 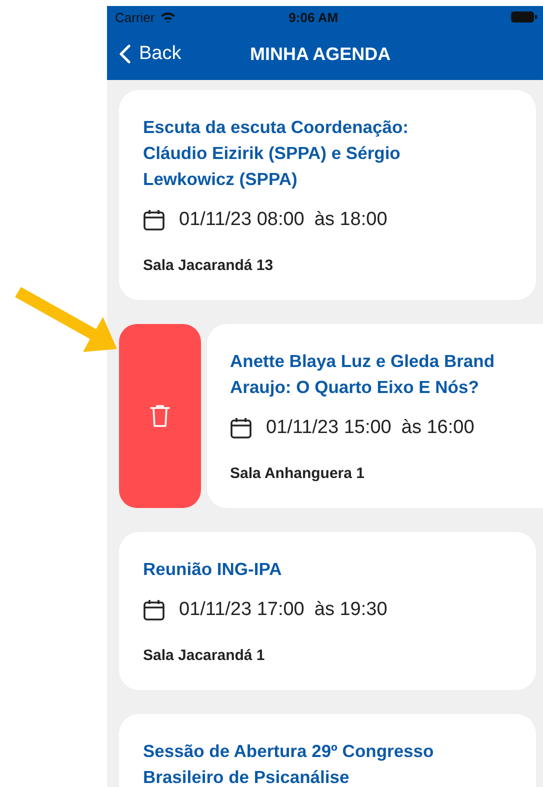 What do you see at coordinates (204, 656) in the screenshot?
I see `event-room: Sala Jacarandá 1` at bounding box center [204, 656].